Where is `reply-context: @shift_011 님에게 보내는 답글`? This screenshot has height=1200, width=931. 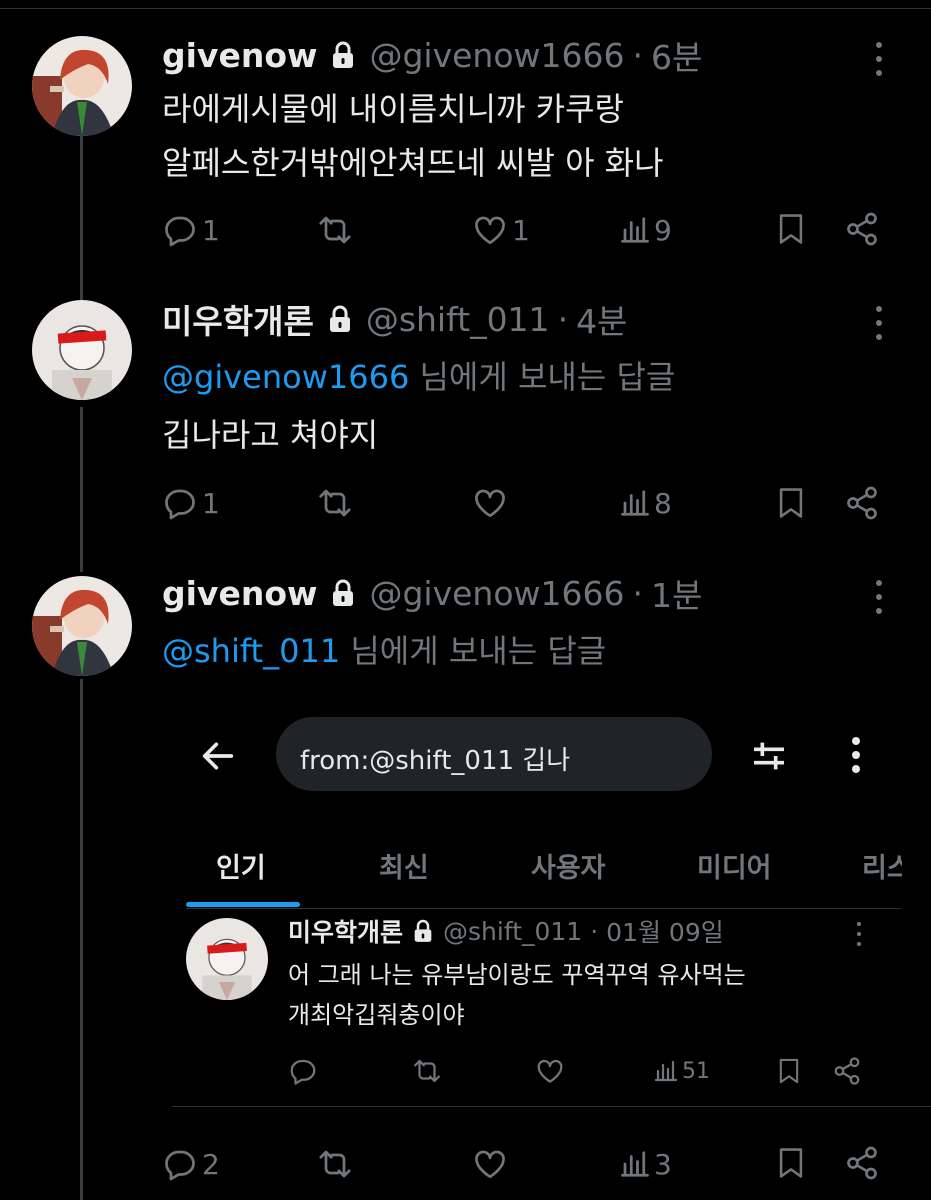 reply-context: @shift_011 님에게 보내는 답글 is located at coordinates (384, 651).